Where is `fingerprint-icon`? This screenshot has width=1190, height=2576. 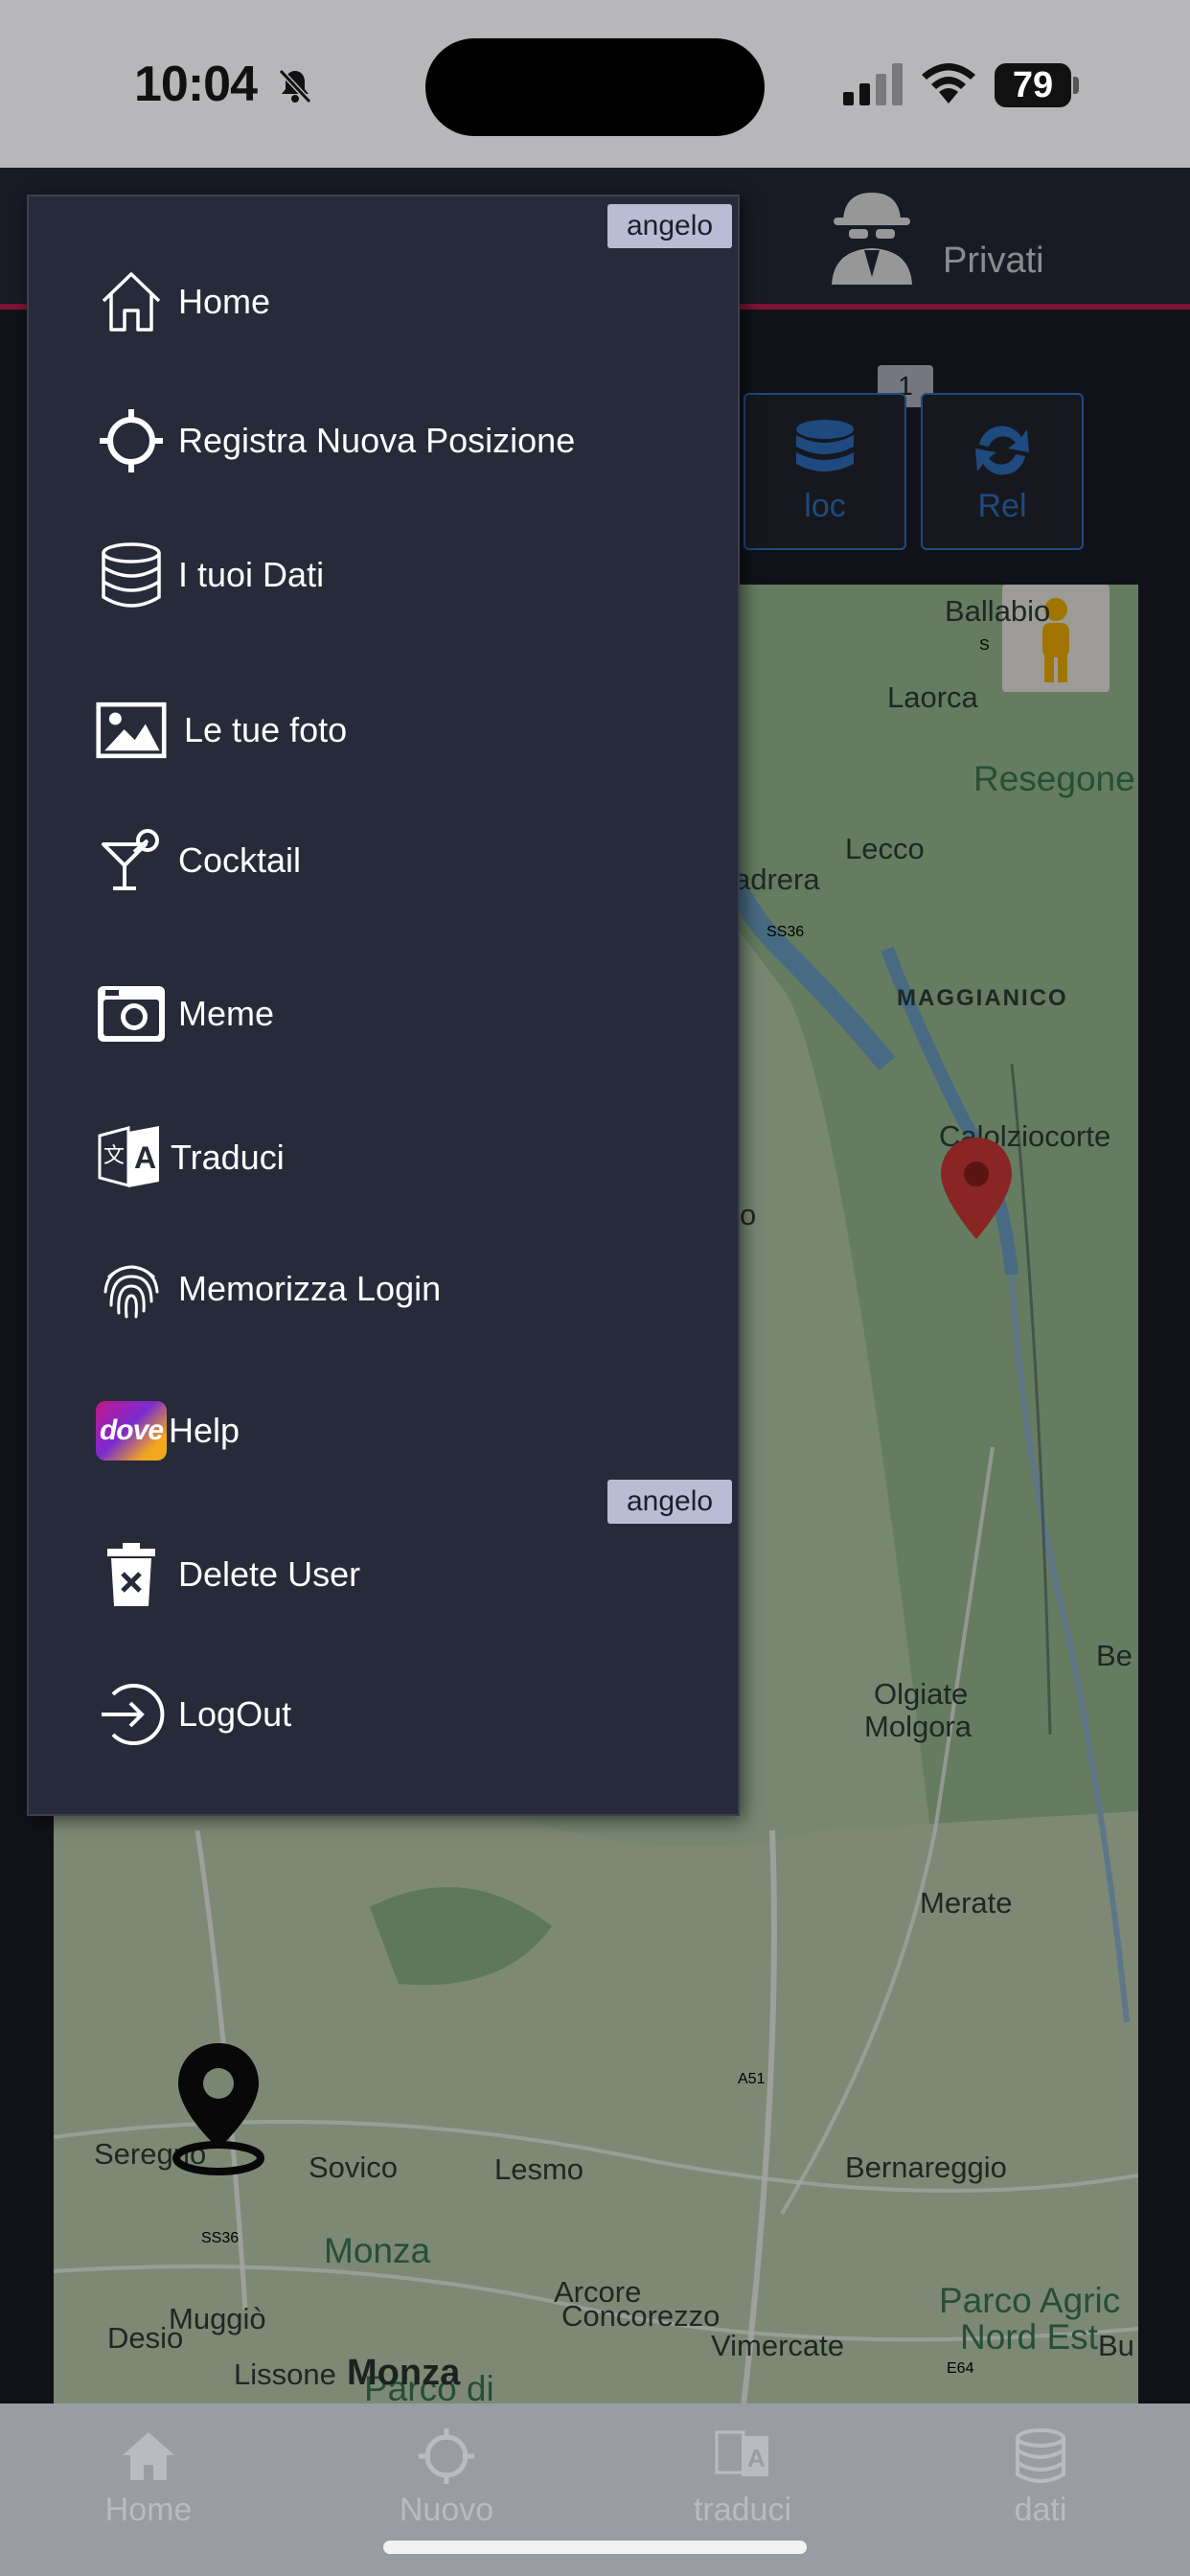 fingerprint-icon is located at coordinates (131, 1292).